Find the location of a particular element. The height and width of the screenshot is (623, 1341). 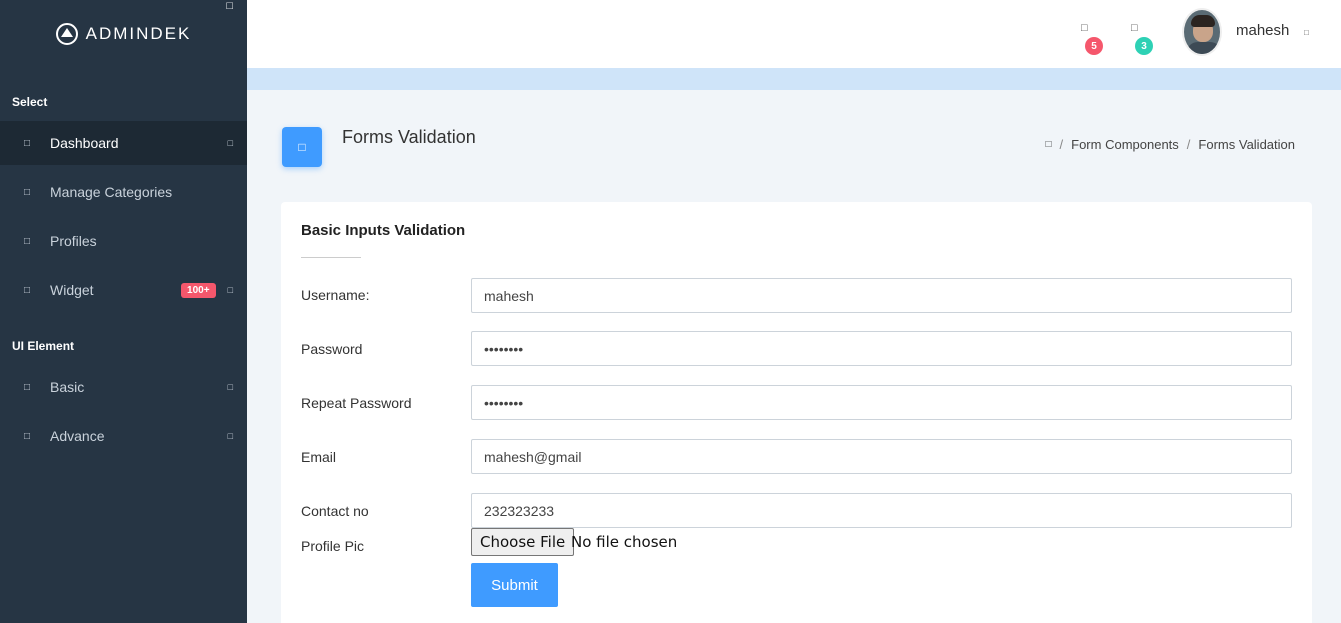

repeat-password-label: Repeat Password is located at coordinates (356, 403).